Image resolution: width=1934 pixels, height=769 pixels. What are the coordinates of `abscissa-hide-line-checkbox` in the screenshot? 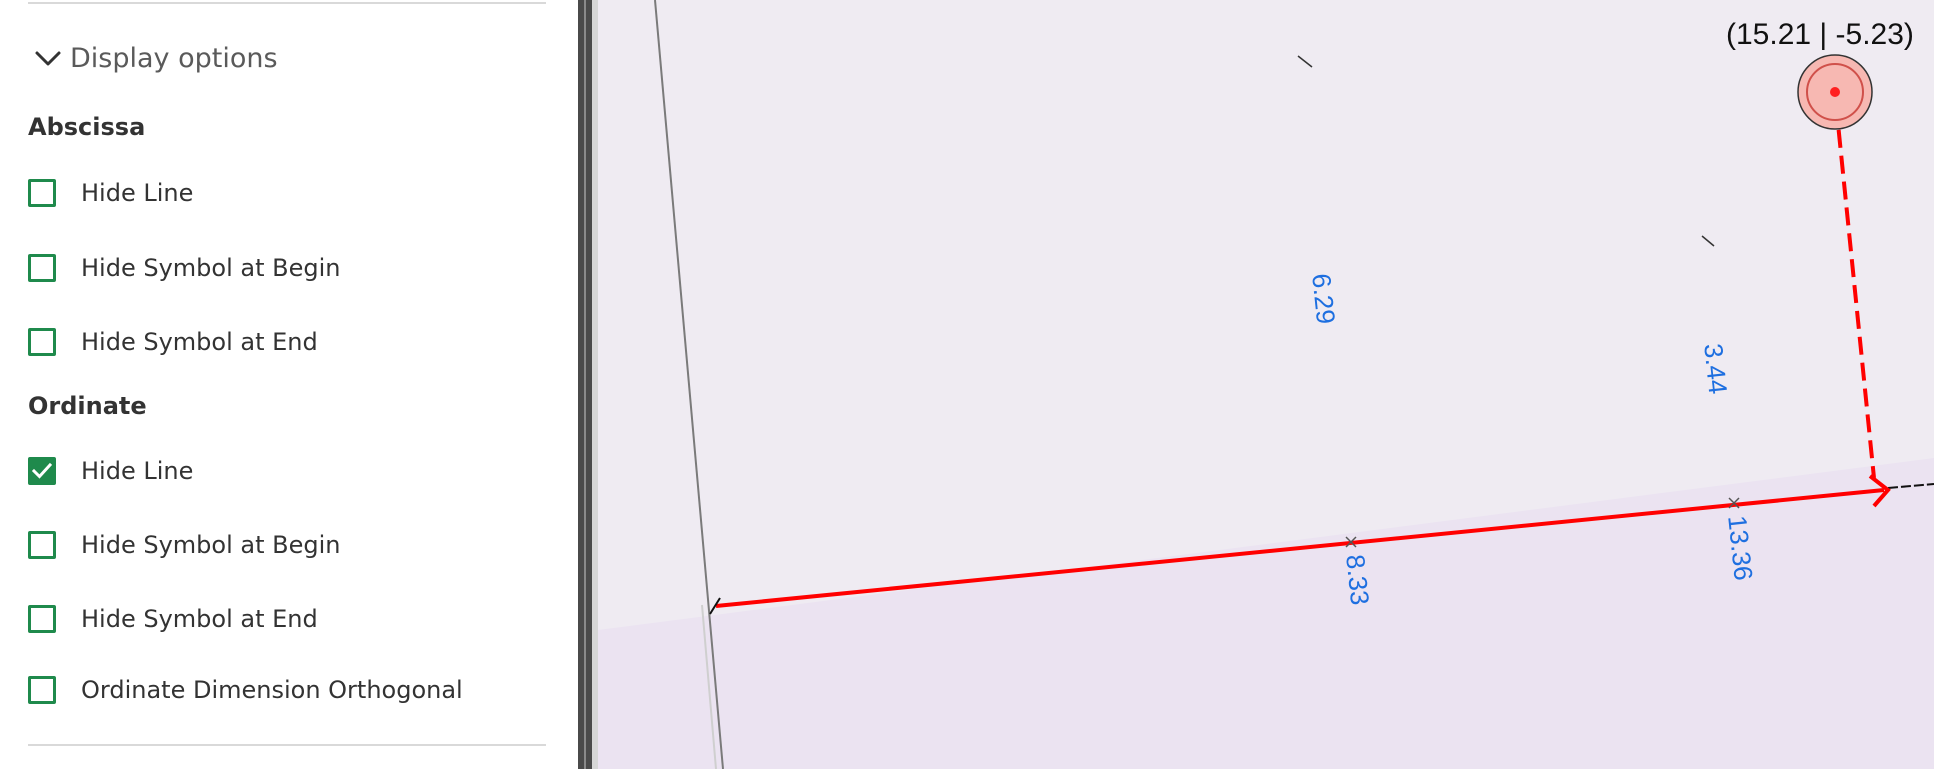 It's located at (42, 193).